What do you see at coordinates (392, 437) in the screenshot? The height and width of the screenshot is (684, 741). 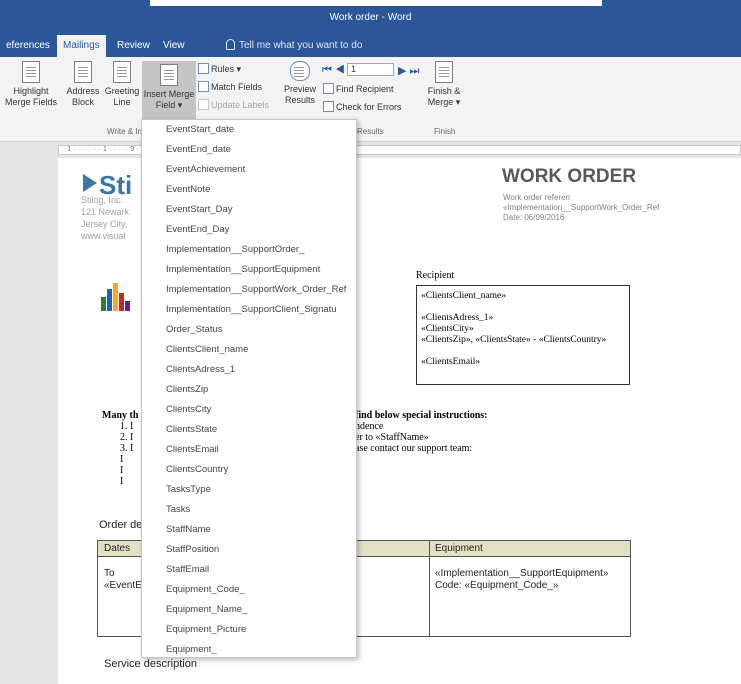 I see `instruction-line: er to «StaffName»` at bounding box center [392, 437].